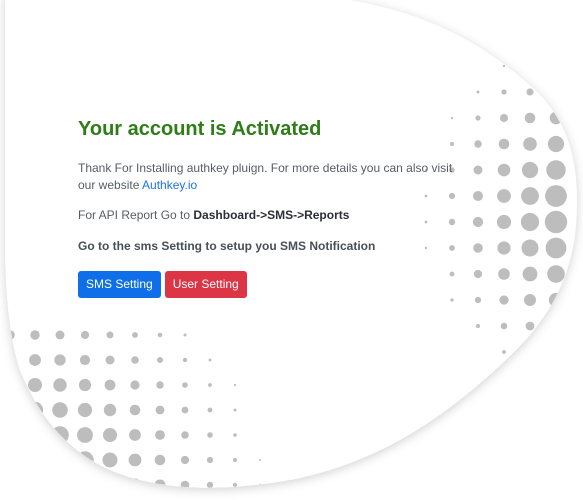 This screenshot has height=500, width=583. What do you see at coordinates (119, 284) in the screenshot?
I see `sms-setting-button: SMS Setting` at bounding box center [119, 284].